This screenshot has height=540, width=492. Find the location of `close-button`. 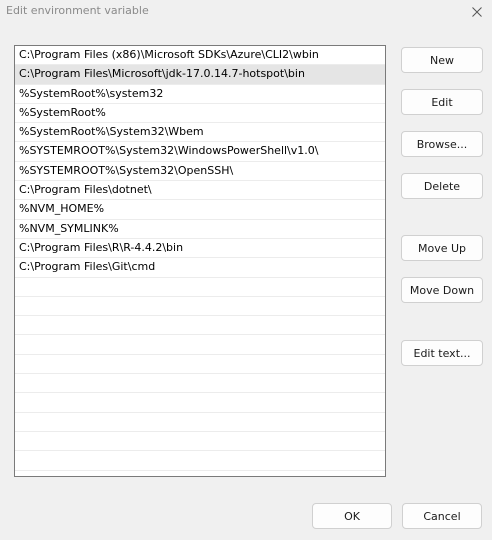

close-button is located at coordinates (477, 12).